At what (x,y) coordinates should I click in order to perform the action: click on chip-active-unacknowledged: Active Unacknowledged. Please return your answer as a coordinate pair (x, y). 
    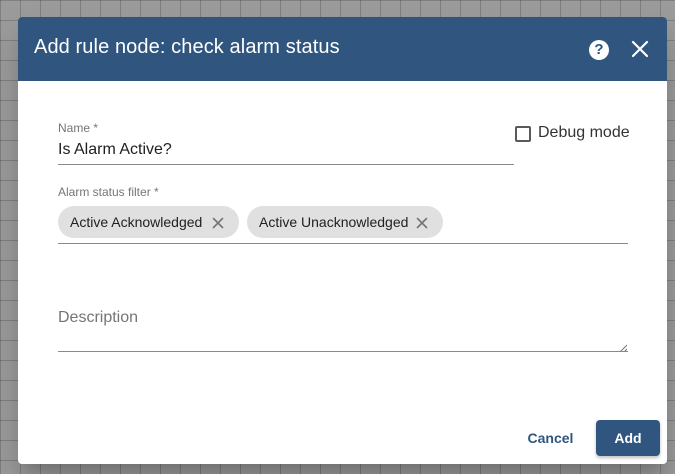
    Looking at the image, I should click on (345, 222).